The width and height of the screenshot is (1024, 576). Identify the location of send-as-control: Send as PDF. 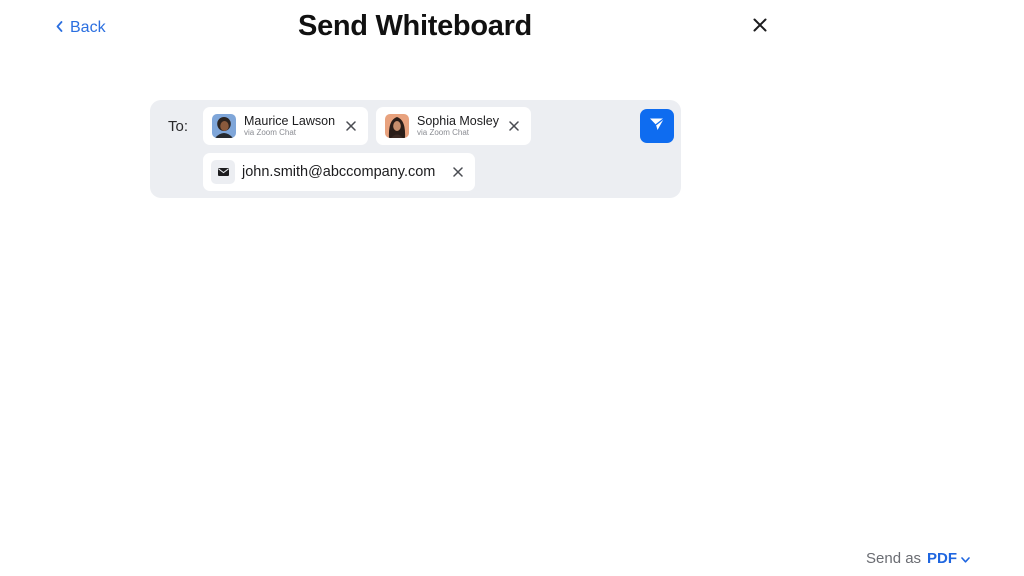
(918, 558).